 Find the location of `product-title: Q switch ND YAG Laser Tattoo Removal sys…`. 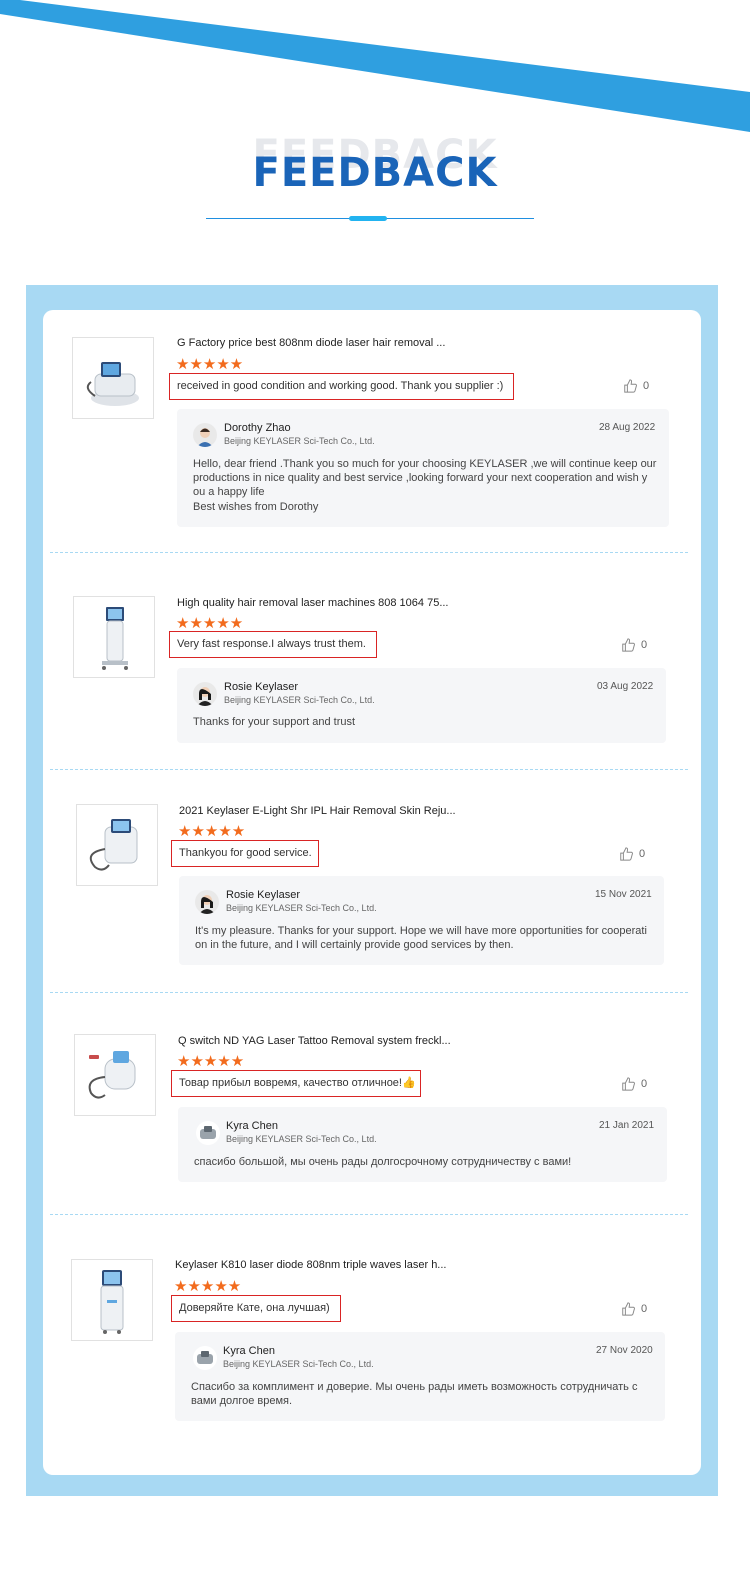

product-title: Q switch ND YAG Laser Tattoo Removal sys… is located at coordinates (314, 1041).